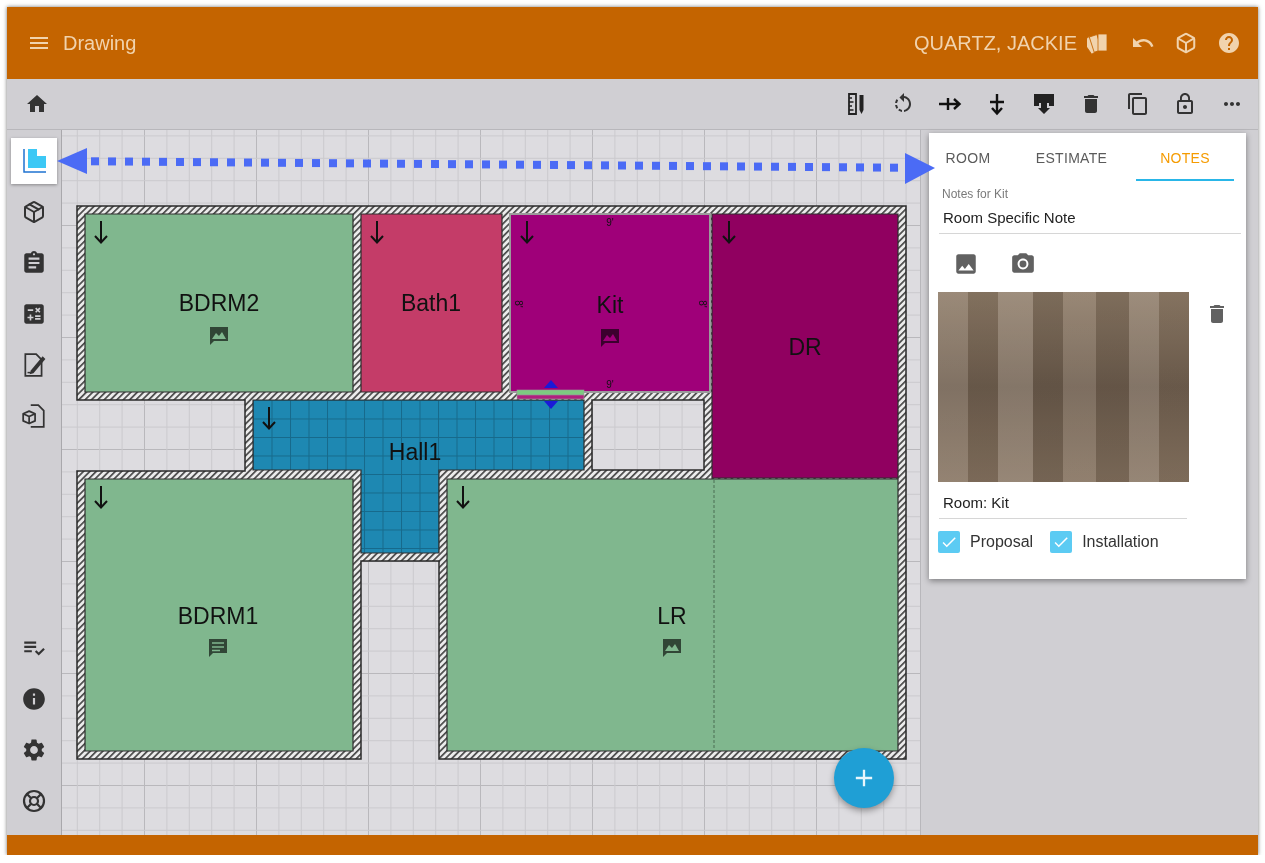 This screenshot has height=863, width=1265. I want to click on import-icon, so click(1044, 104).